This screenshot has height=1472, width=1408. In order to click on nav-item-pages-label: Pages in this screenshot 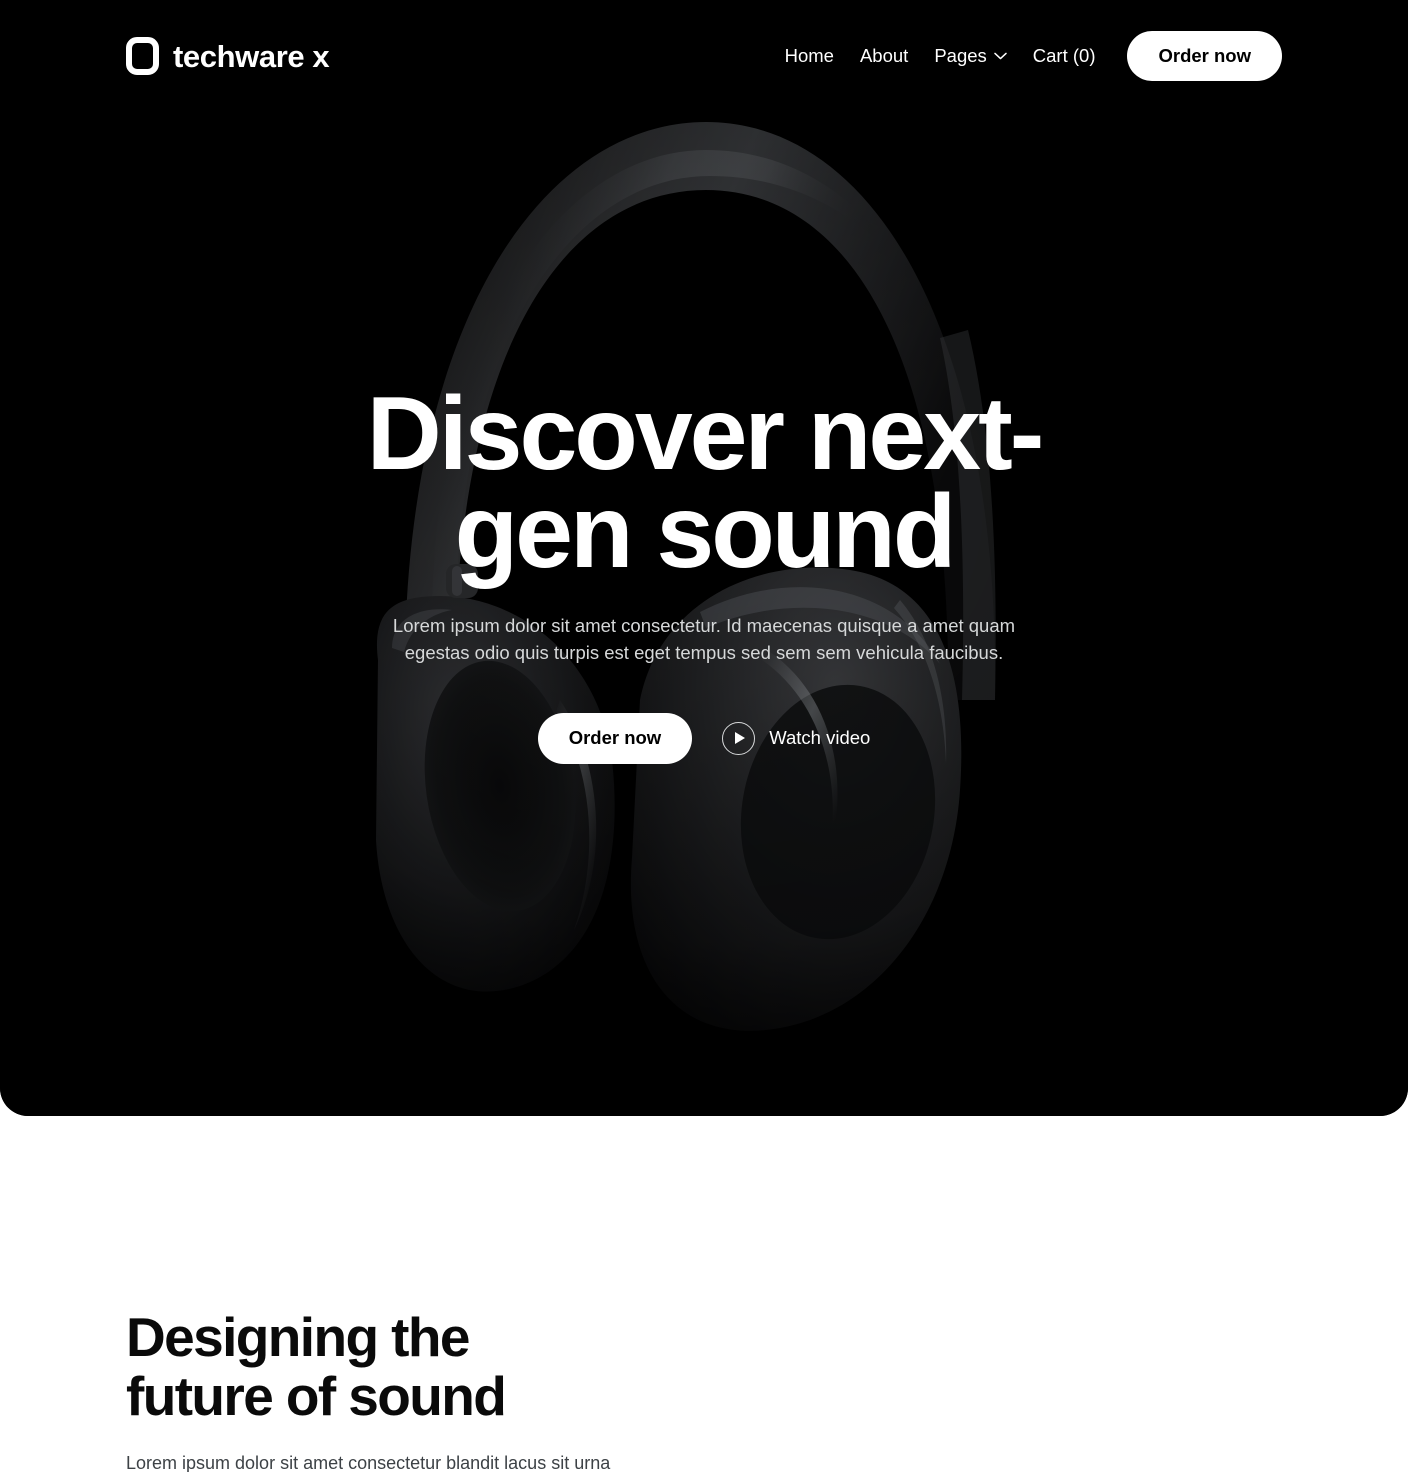, I will do `click(960, 55)`.